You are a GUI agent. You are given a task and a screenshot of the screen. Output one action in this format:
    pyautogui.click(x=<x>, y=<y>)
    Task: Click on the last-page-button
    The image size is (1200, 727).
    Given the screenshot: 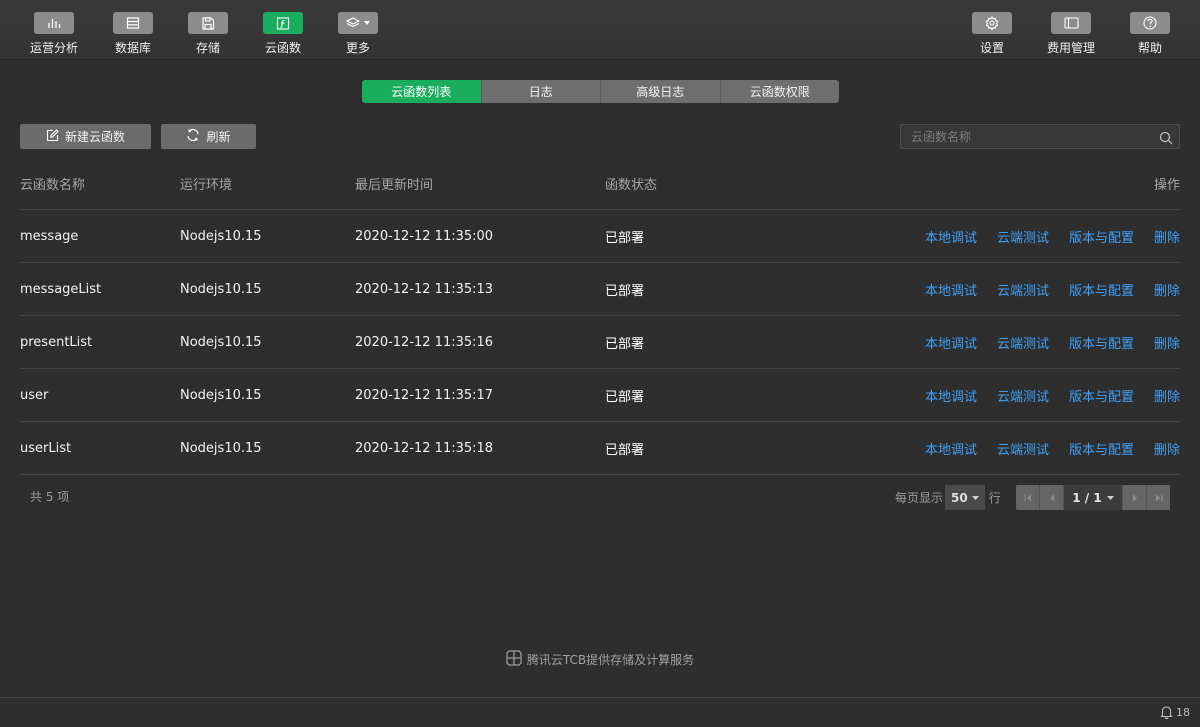 What is the action you would take?
    pyautogui.click(x=1158, y=497)
    